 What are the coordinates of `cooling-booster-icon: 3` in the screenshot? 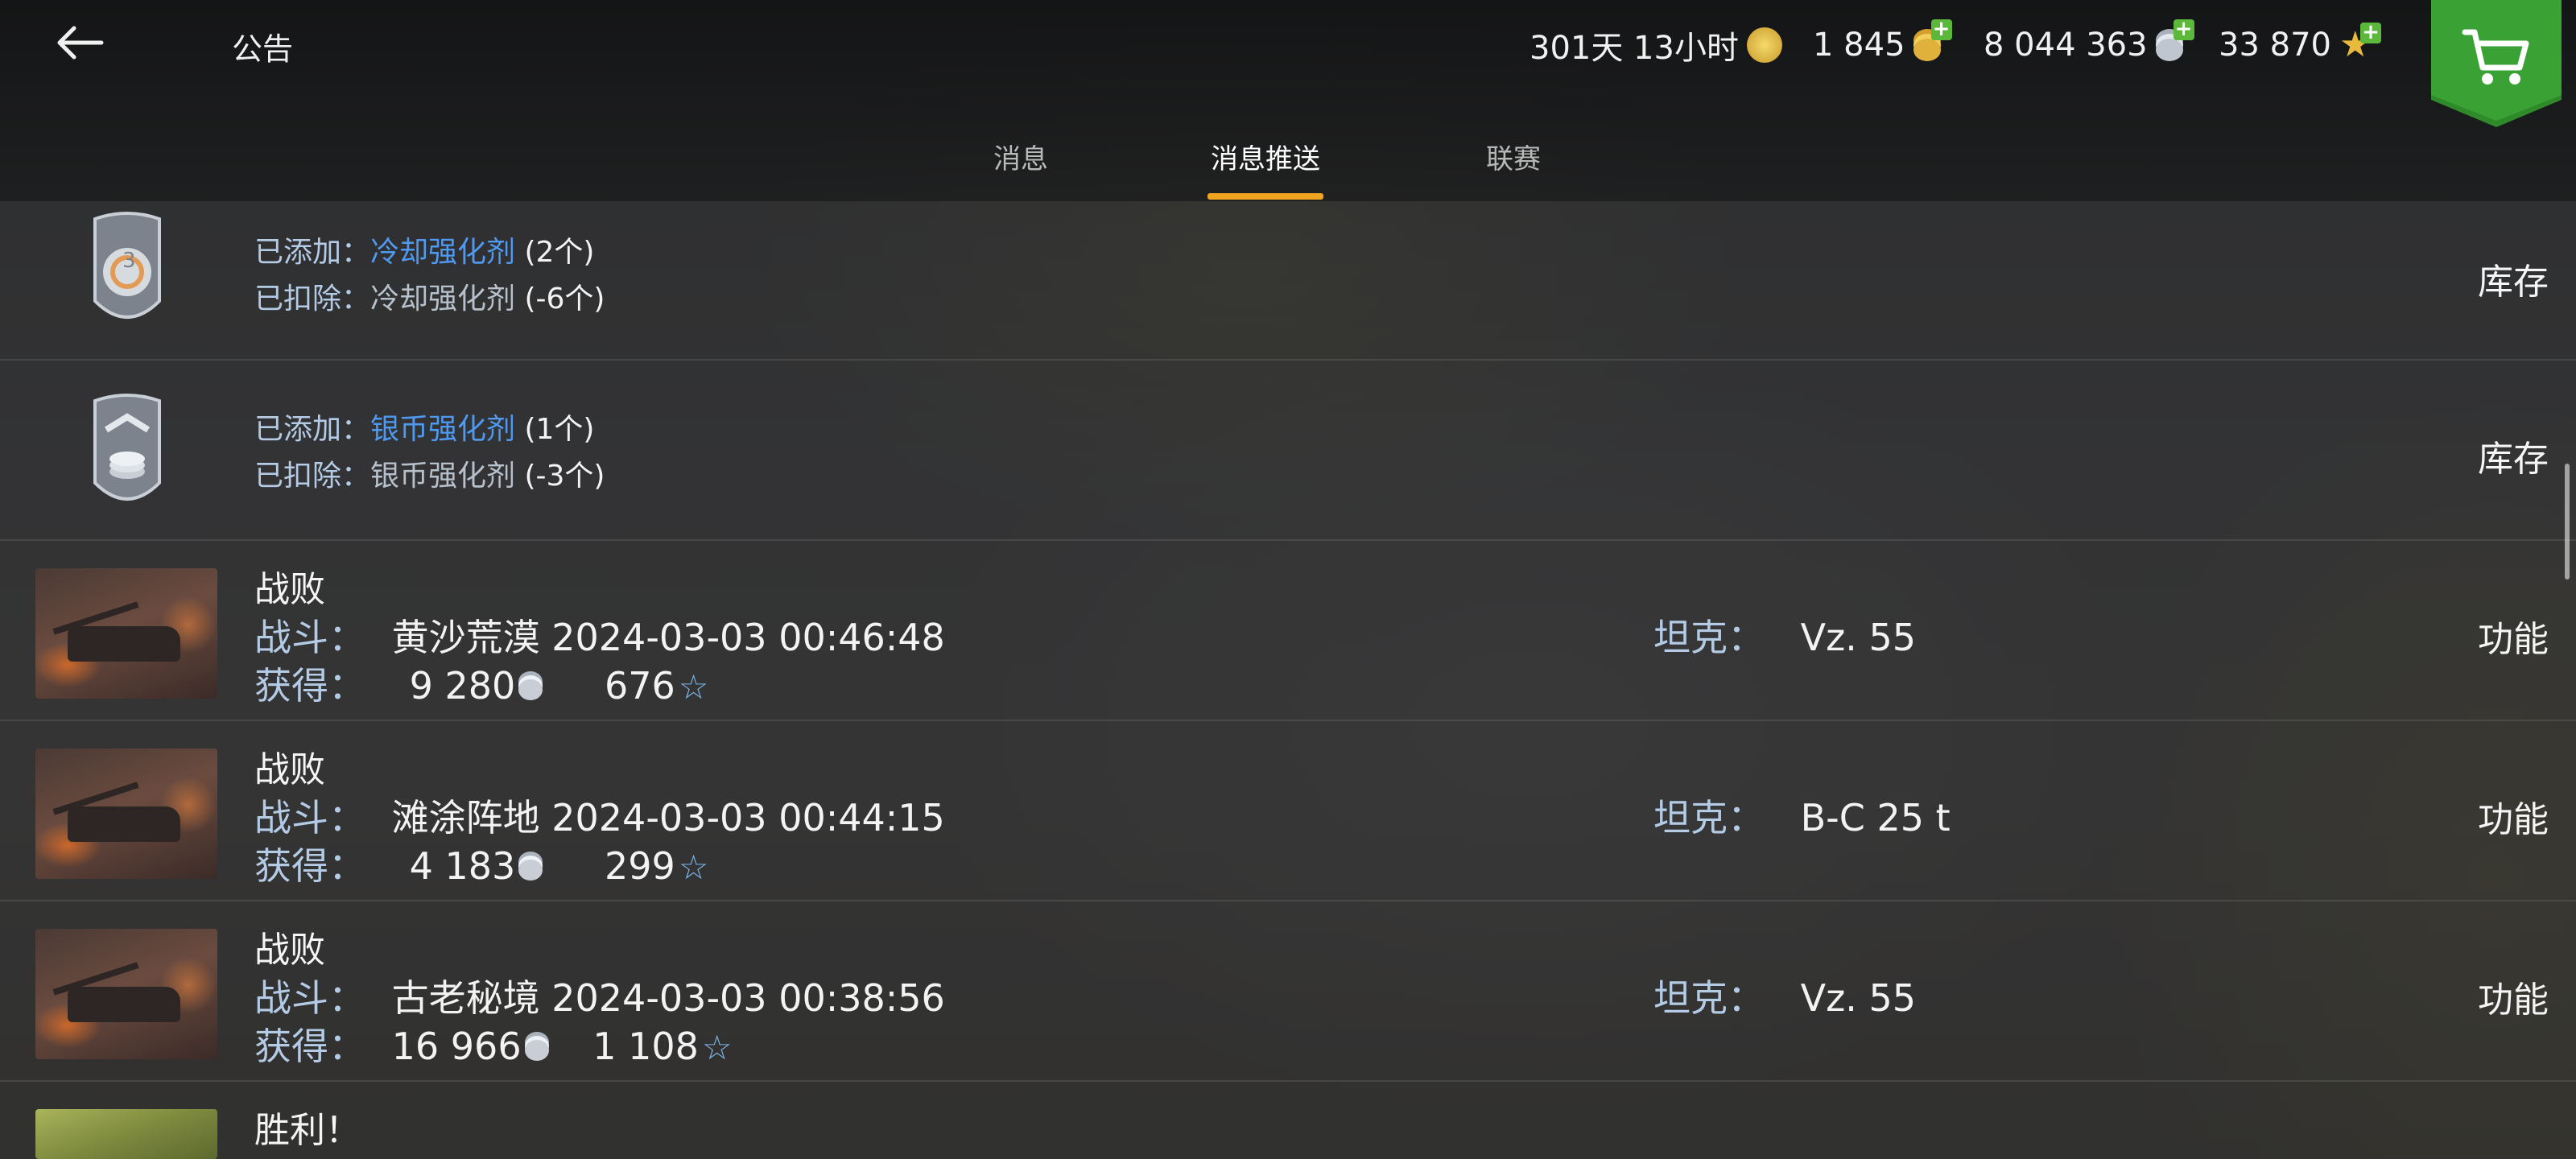 It's located at (127, 265).